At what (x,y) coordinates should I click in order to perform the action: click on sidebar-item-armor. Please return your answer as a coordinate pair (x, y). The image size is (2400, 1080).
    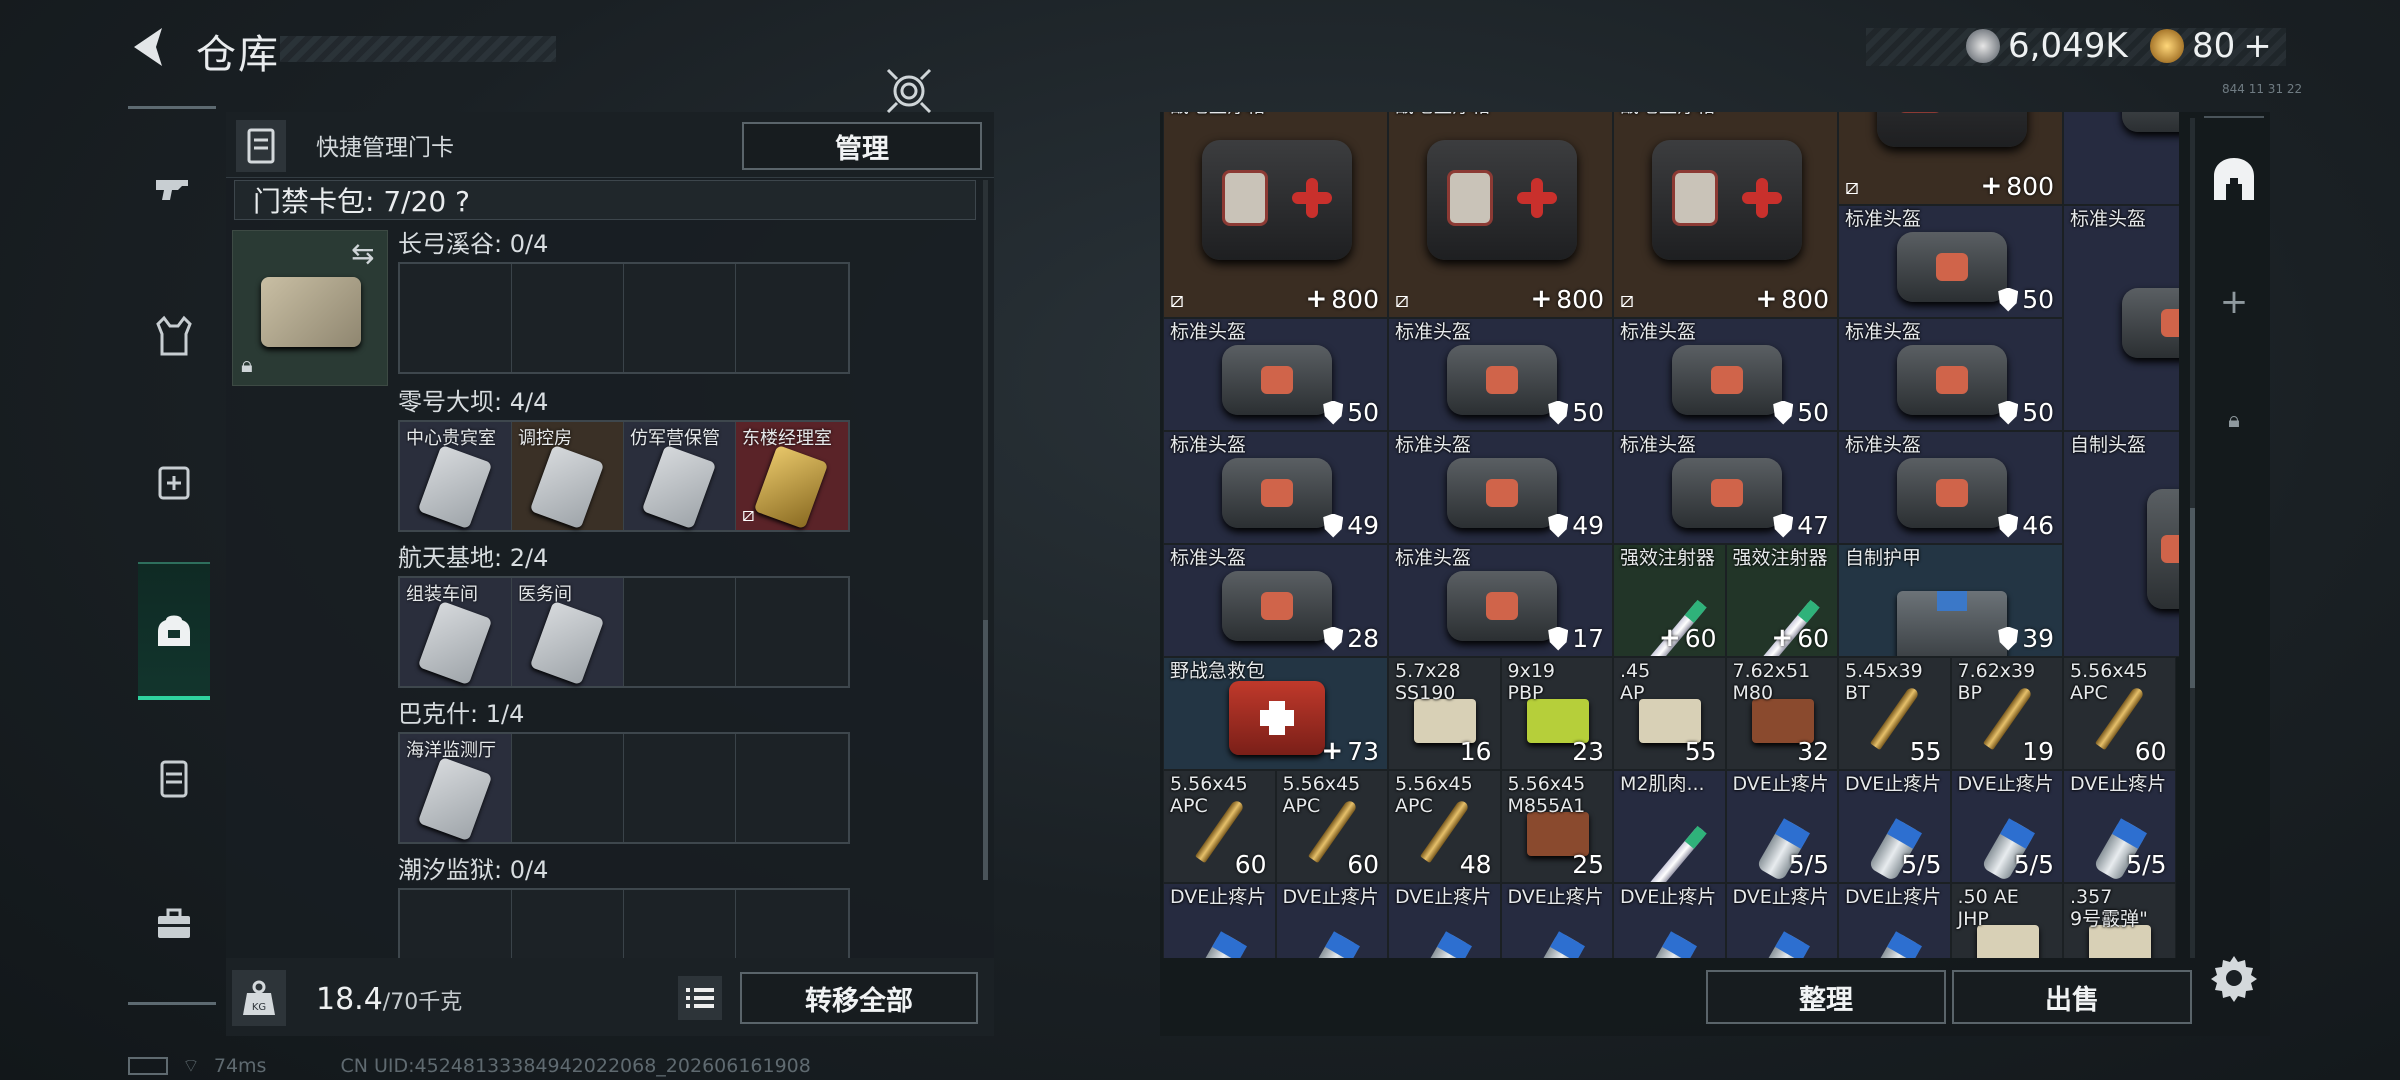
    Looking at the image, I should click on (174, 336).